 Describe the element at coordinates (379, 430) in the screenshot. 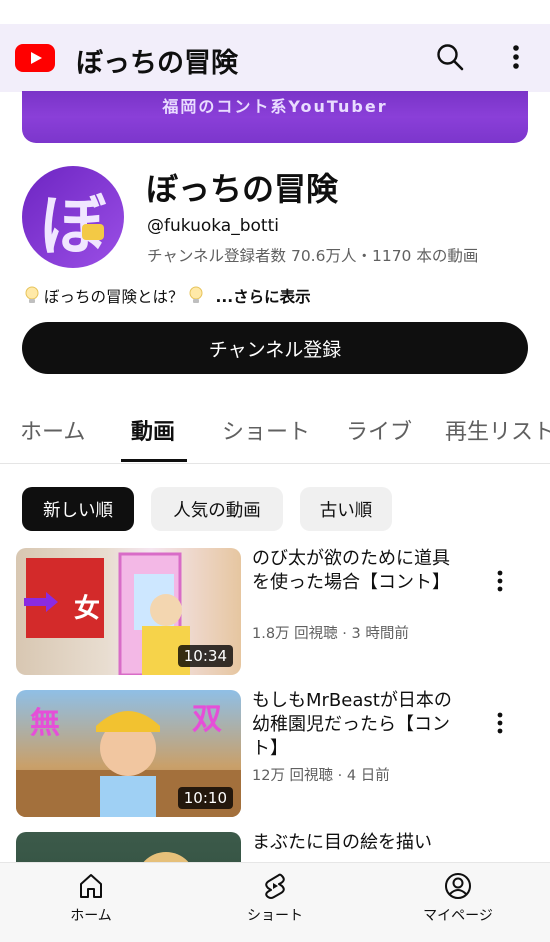

I see `tab-live: ライブ` at that location.